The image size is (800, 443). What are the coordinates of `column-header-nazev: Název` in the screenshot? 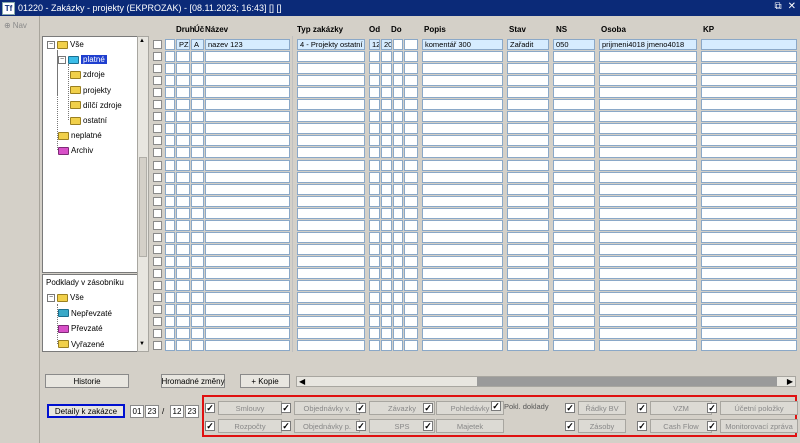 It's located at (216, 29).